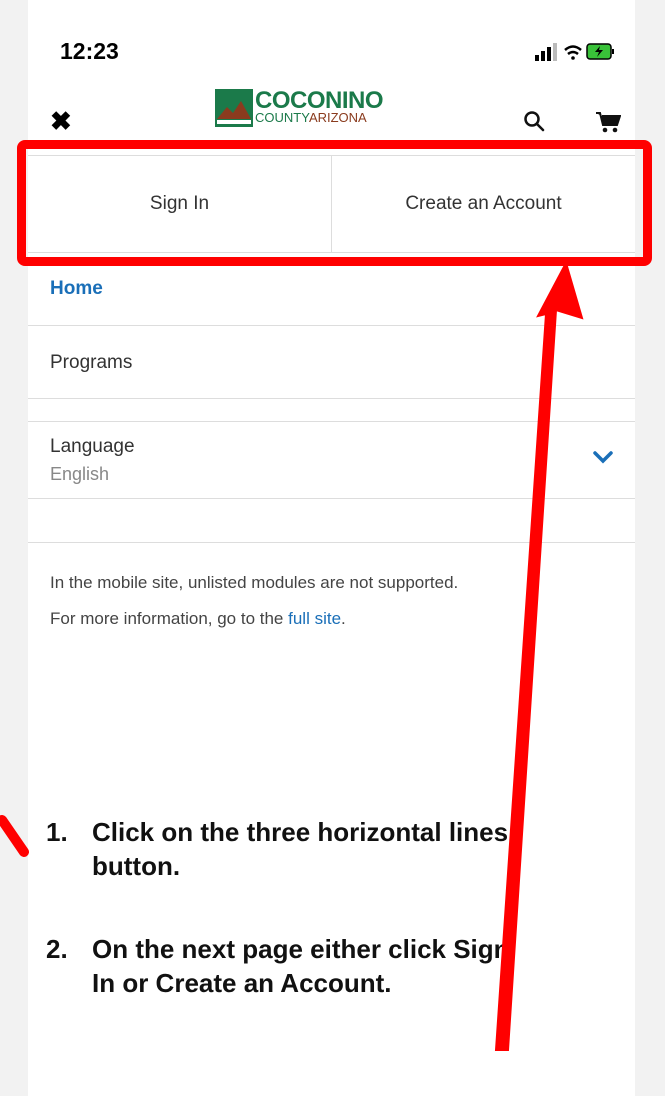 The image size is (665, 1096). Describe the element at coordinates (539, 655) in the screenshot. I see `red-arrow` at that location.